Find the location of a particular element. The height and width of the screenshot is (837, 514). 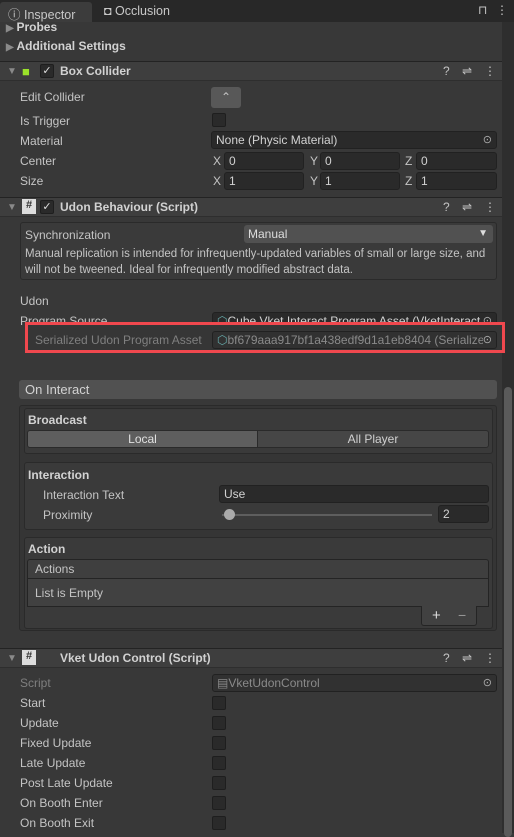

occlusion-icon: ◘ is located at coordinates (110, 11).